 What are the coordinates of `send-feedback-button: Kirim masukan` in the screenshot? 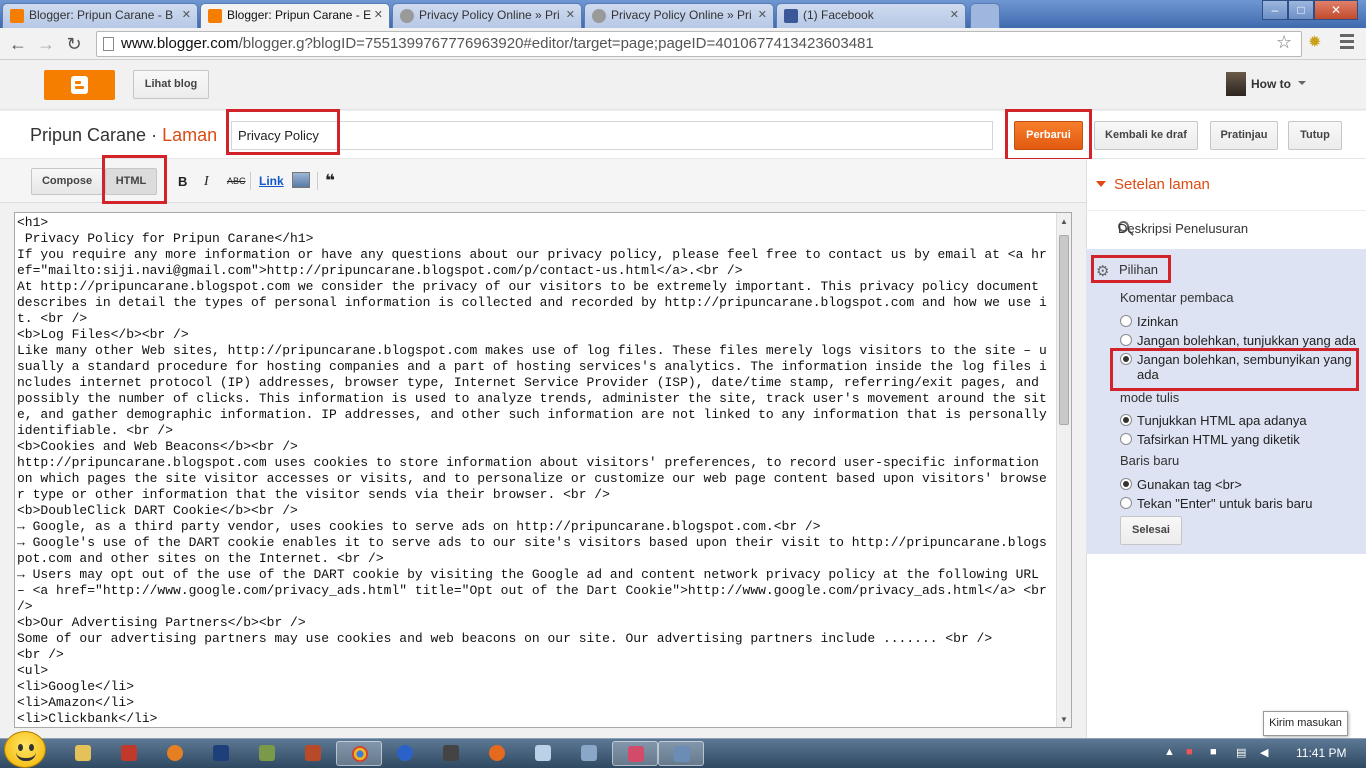 It's located at (1305, 723).